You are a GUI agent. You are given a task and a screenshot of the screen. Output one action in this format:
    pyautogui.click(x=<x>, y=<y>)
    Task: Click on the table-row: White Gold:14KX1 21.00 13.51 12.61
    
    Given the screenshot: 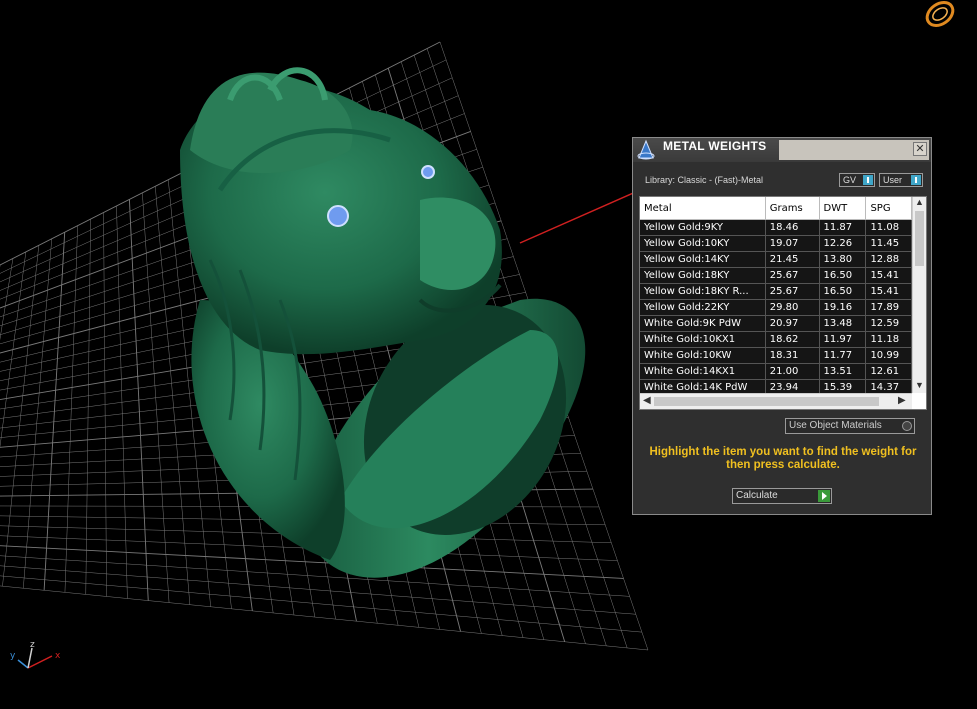 What is the action you would take?
    pyautogui.click(x=776, y=371)
    